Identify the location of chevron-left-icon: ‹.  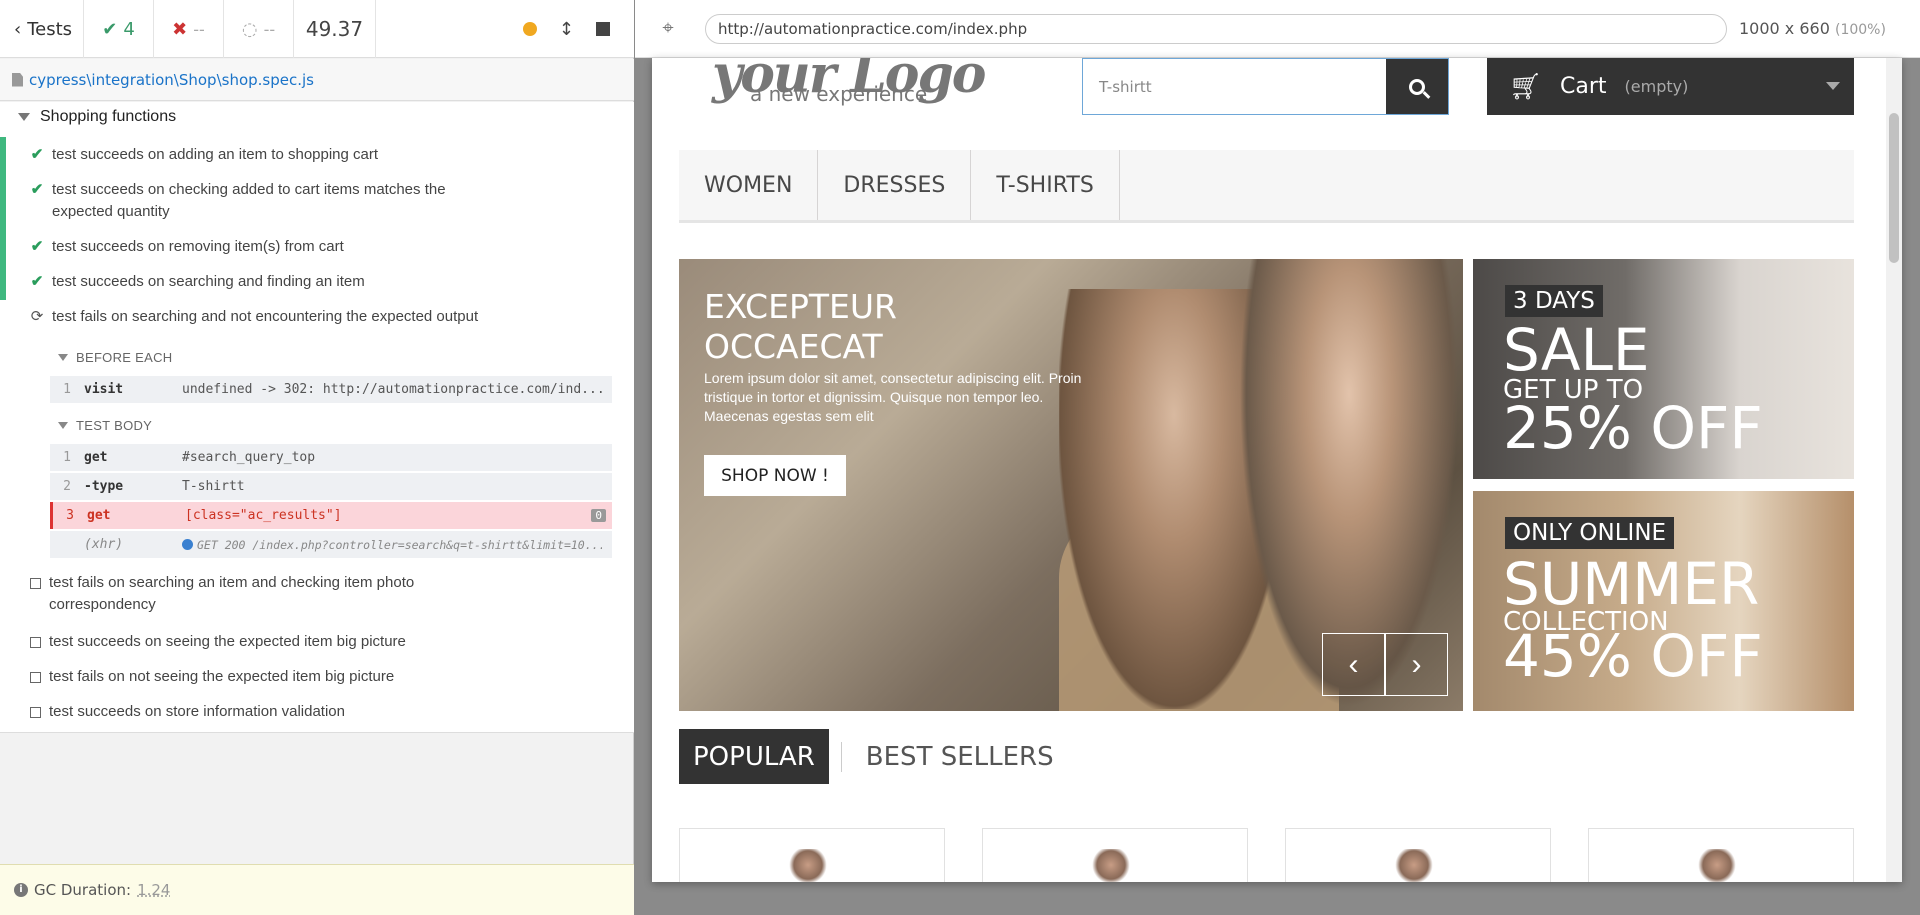
(18, 29).